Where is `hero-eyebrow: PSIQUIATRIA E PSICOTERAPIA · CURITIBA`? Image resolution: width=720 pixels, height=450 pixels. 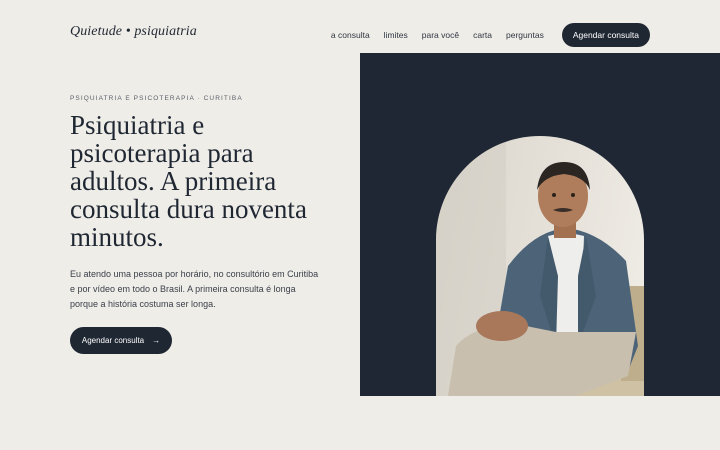
hero-eyebrow: PSIQUIATRIA E PSICOTERAPIA · CURITIBA is located at coordinates (156, 98).